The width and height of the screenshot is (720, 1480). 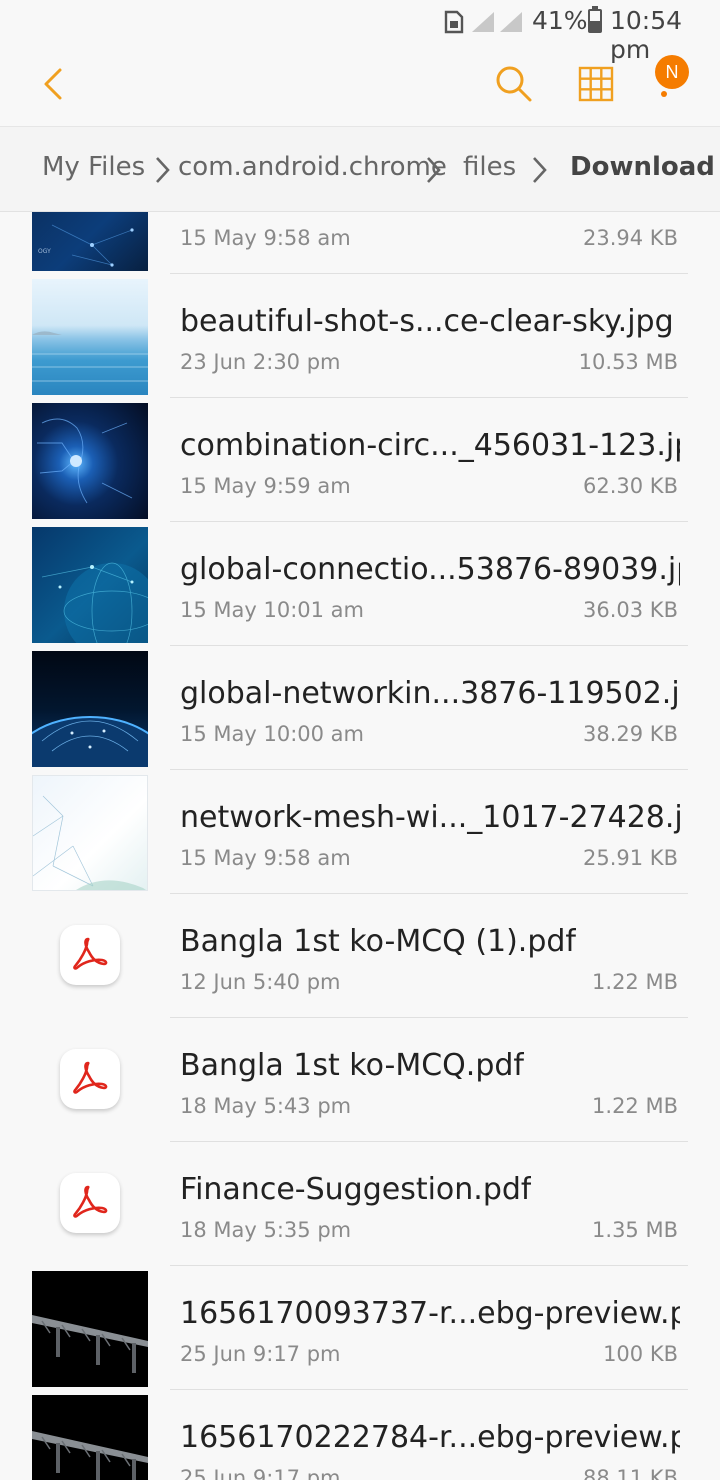 What do you see at coordinates (272, 734) in the screenshot?
I see `file-date: 15 May 10:00 am` at bounding box center [272, 734].